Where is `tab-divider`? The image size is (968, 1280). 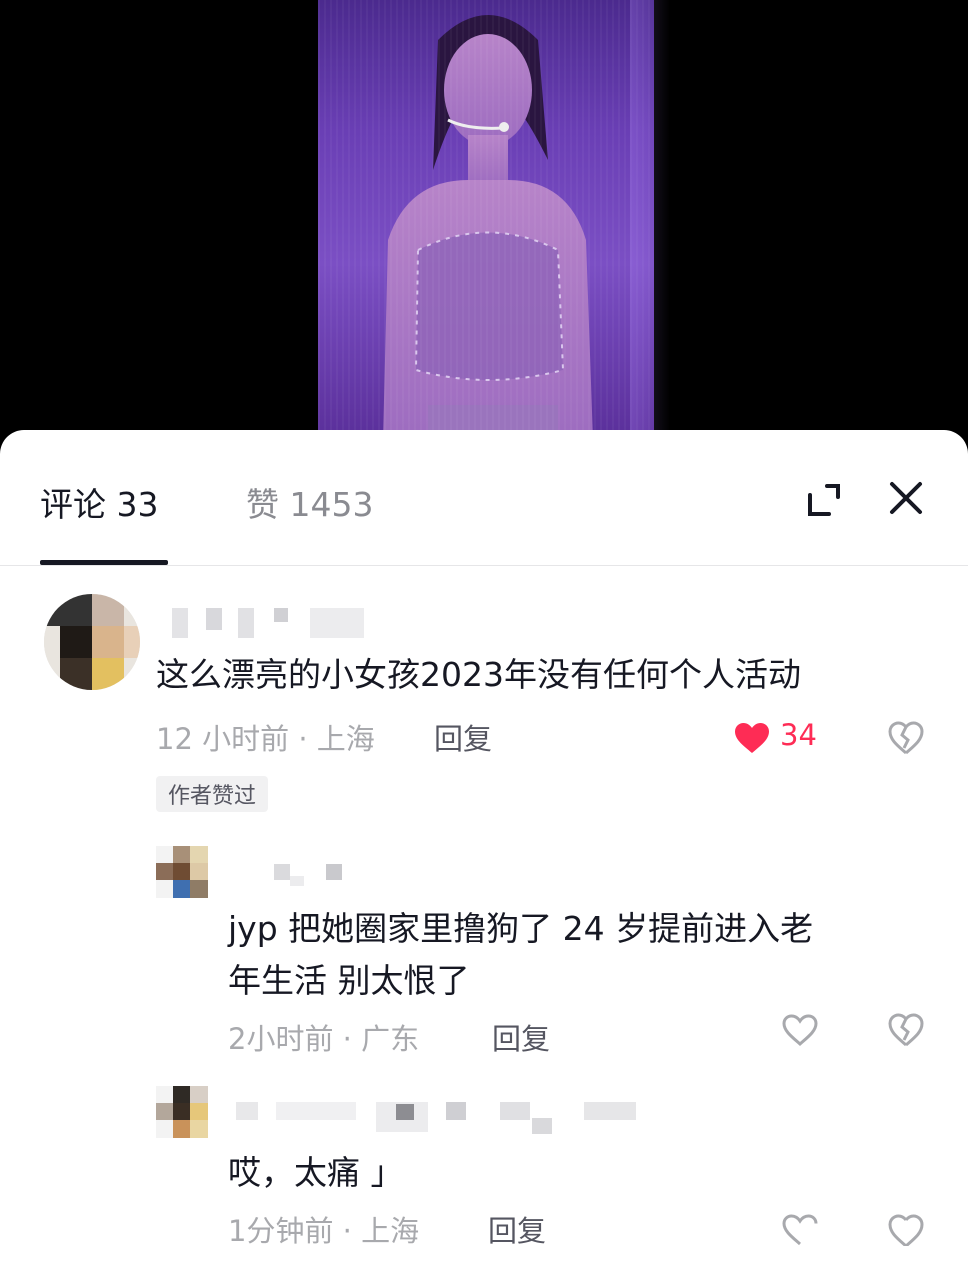 tab-divider is located at coordinates (484, 565).